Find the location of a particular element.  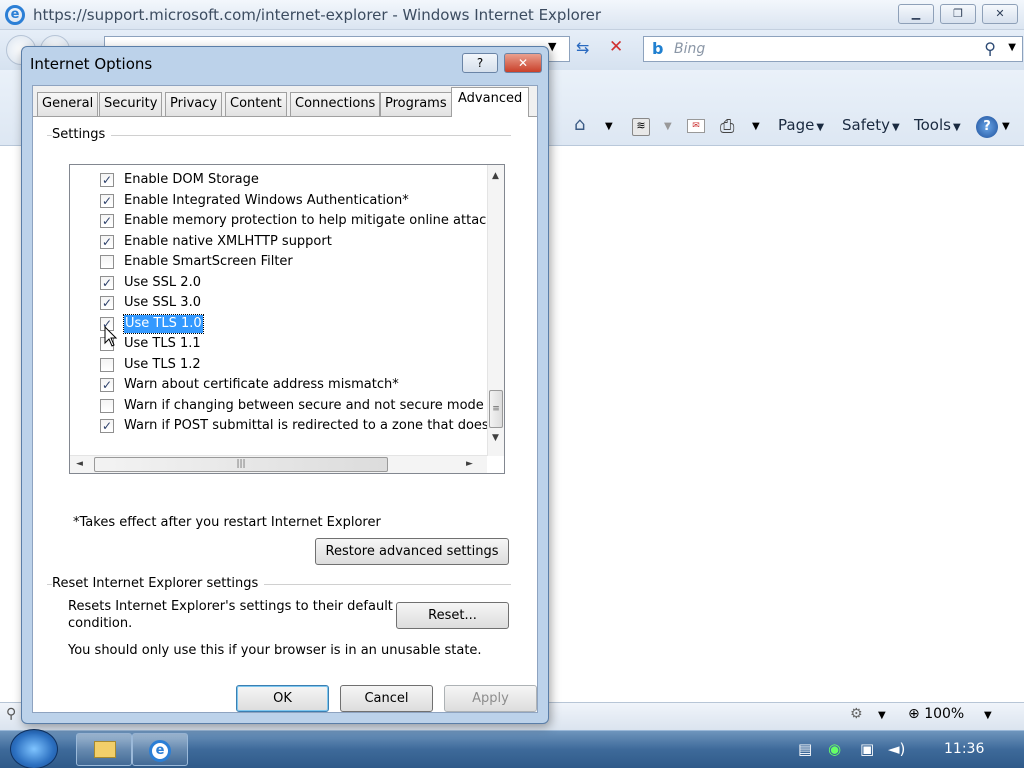

safety-menu: Safety ▼ is located at coordinates (871, 125).